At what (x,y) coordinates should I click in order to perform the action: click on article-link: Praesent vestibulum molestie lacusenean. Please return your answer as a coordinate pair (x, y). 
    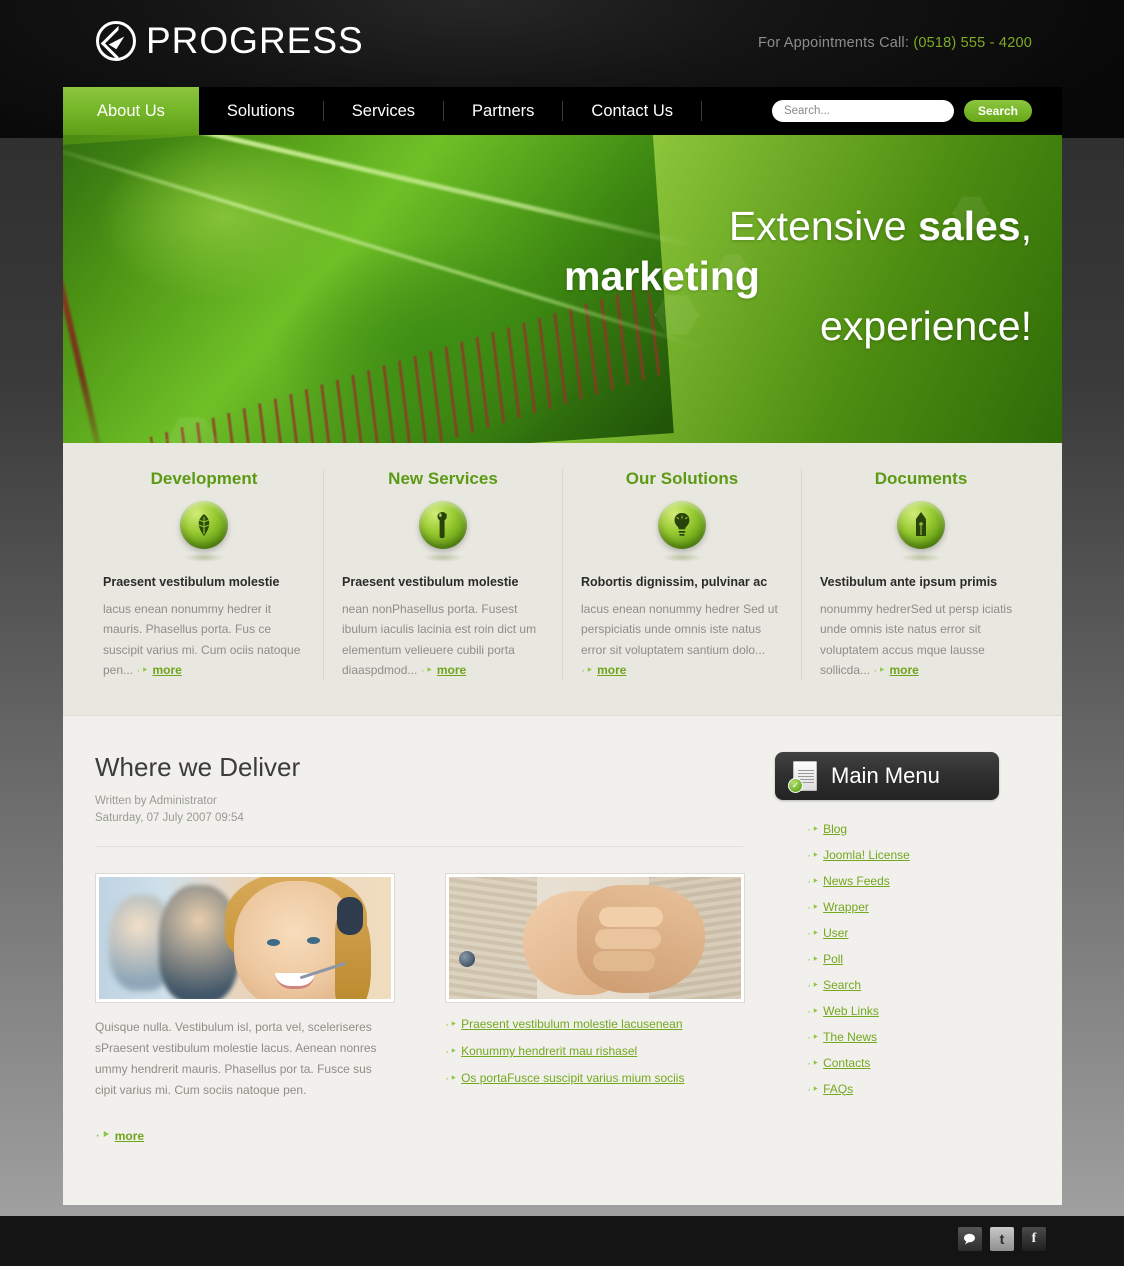
    Looking at the image, I should click on (571, 1024).